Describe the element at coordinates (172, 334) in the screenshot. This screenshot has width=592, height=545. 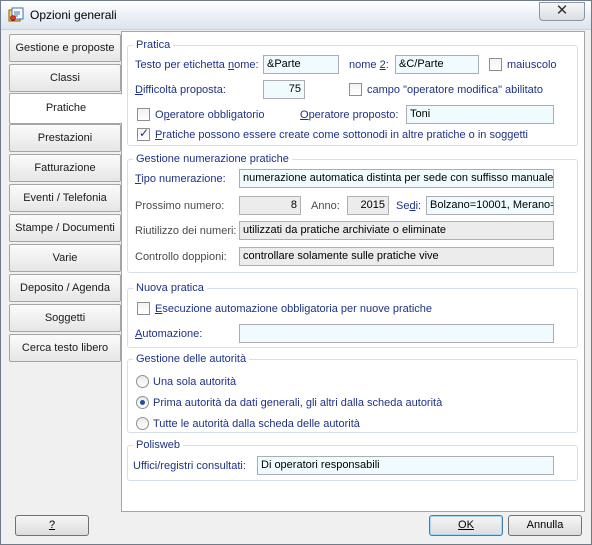
I see `automazione-label-b: utomazione:` at that location.